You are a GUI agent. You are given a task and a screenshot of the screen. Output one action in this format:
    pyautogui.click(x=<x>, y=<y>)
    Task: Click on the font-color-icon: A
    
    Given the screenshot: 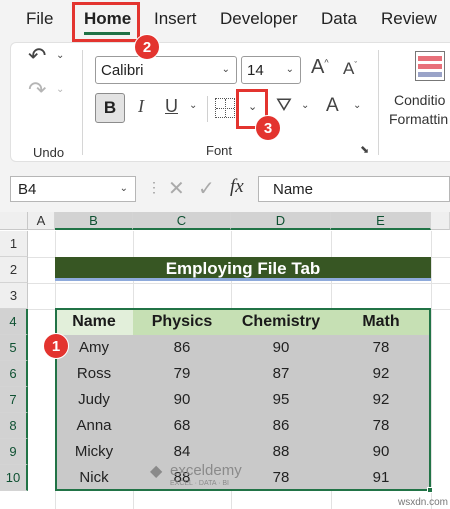 What is the action you would take?
    pyautogui.click(x=332, y=106)
    